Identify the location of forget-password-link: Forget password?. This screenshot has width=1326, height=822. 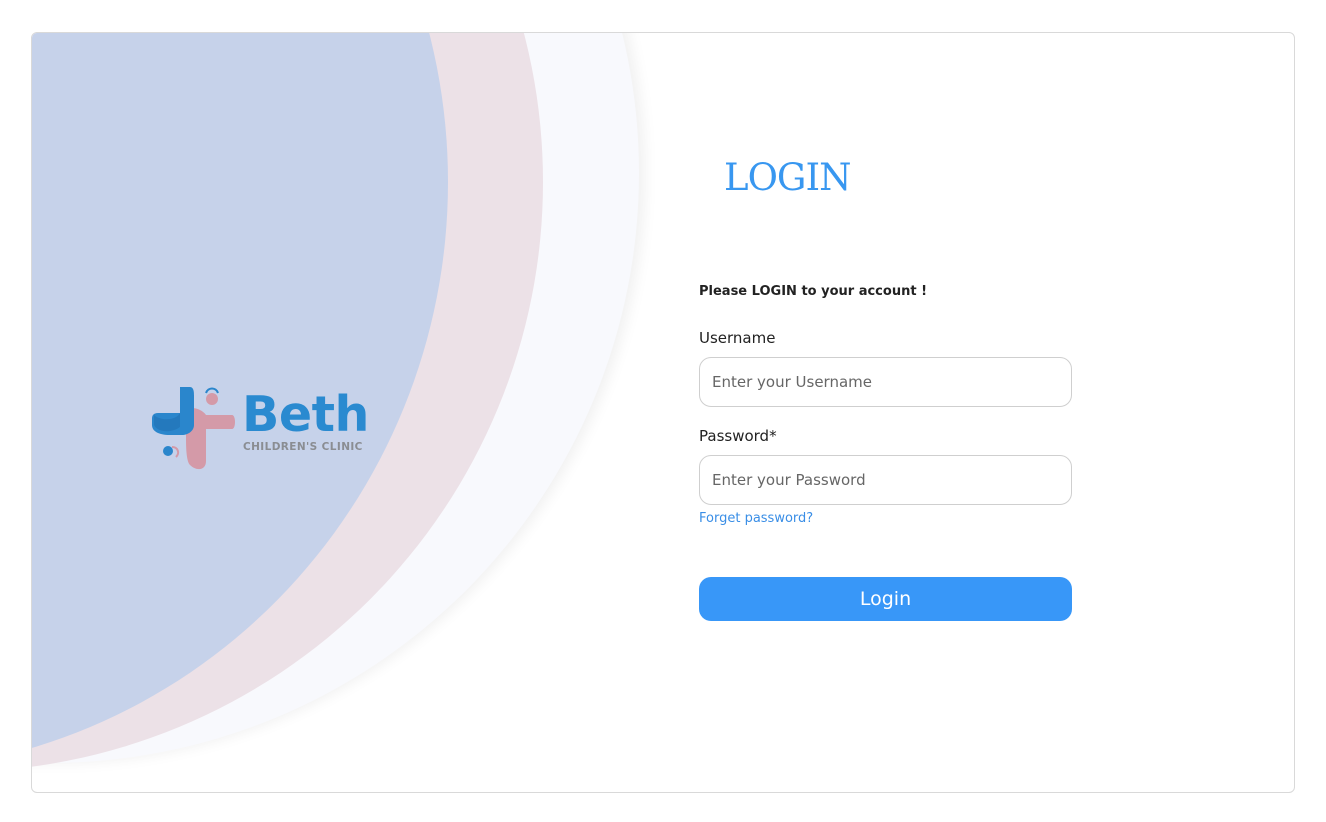
(756, 518).